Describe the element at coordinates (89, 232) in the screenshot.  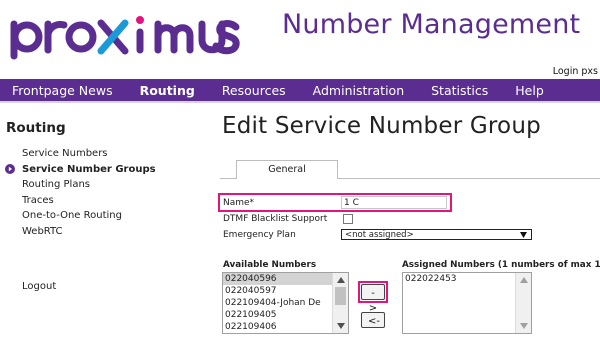
I see `sidebar-item-webrtc: WebRTC` at that location.